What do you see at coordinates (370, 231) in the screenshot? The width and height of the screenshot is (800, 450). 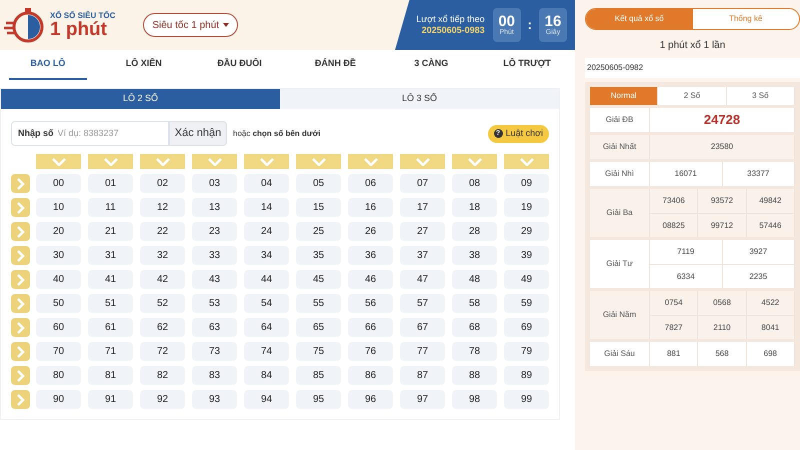 I see `number-cell: 26` at bounding box center [370, 231].